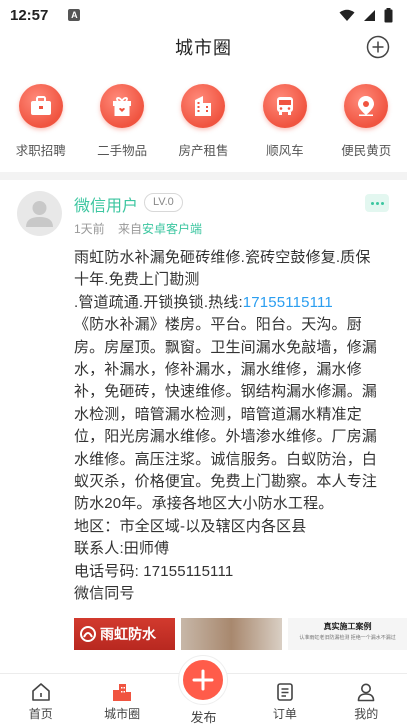 This screenshot has height=725, width=407. What do you see at coordinates (40, 714) in the screenshot?
I see `tab-label: 首页` at bounding box center [40, 714].